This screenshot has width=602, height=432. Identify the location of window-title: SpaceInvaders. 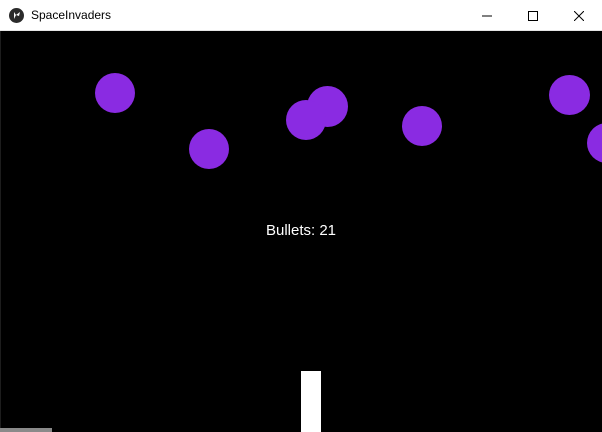
(71, 15).